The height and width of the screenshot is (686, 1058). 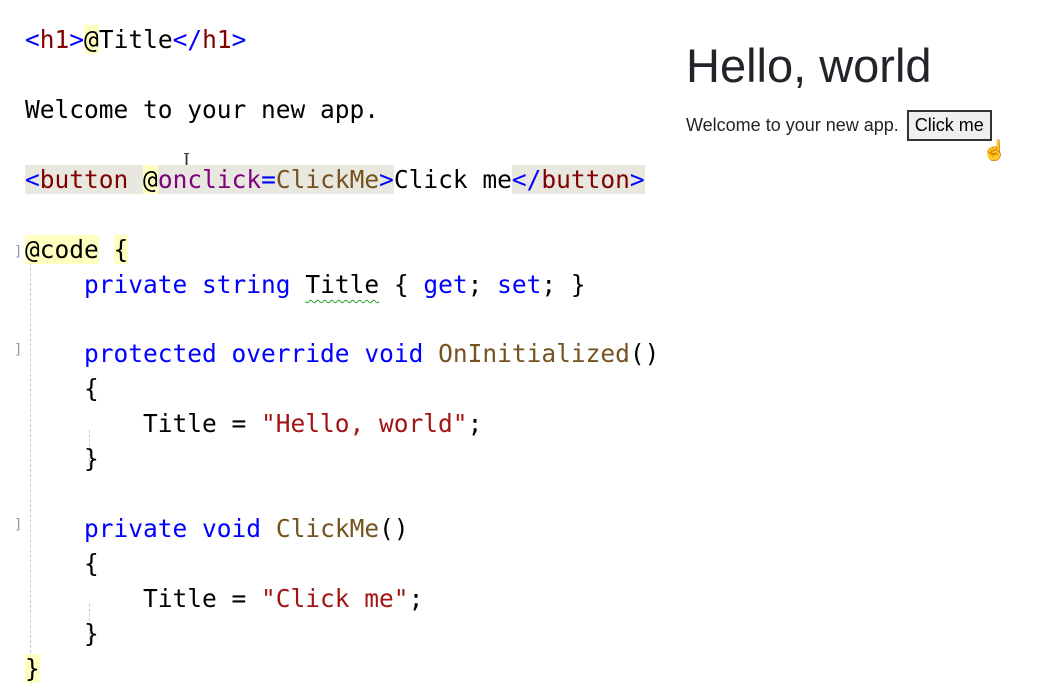 I want to click on click-me-button: Click me, so click(x=949, y=125).